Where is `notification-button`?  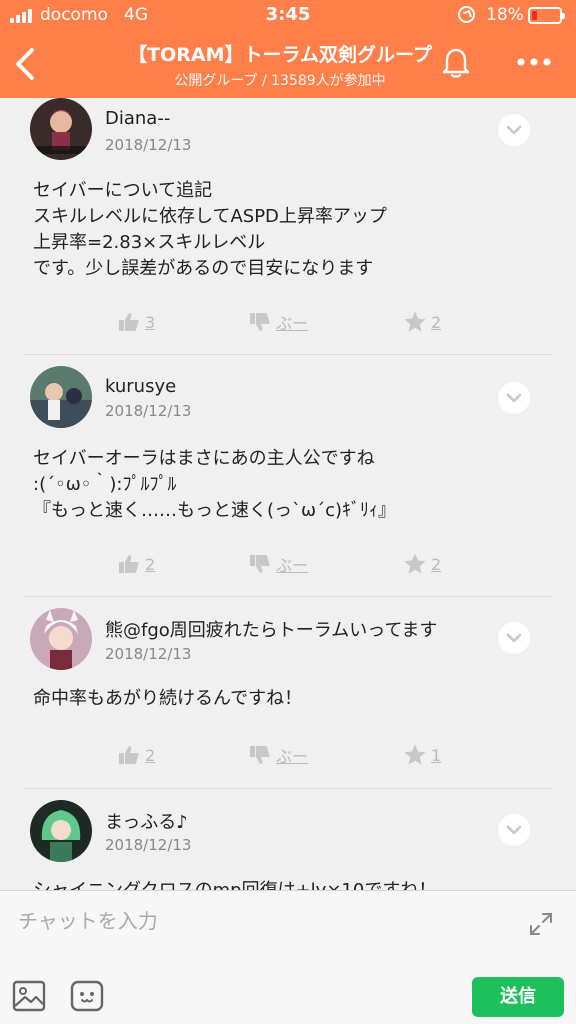
notification-button is located at coordinates (456, 62).